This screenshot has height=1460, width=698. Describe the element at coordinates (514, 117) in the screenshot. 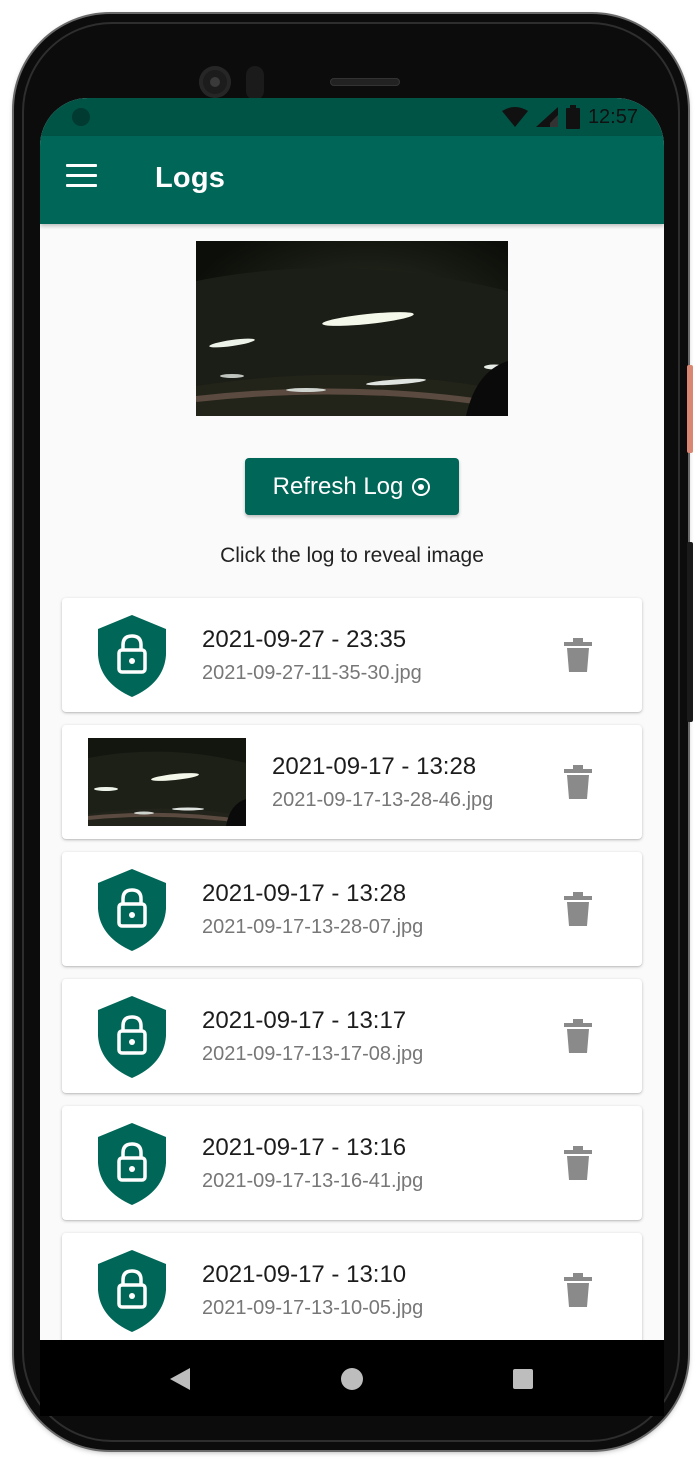

I see `wifi-icon` at that location.